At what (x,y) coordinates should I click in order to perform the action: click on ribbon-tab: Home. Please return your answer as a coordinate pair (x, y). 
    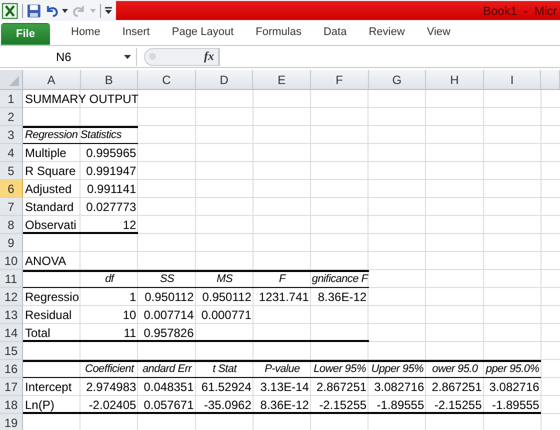
    Looking at the image, I should click on (86, 34).